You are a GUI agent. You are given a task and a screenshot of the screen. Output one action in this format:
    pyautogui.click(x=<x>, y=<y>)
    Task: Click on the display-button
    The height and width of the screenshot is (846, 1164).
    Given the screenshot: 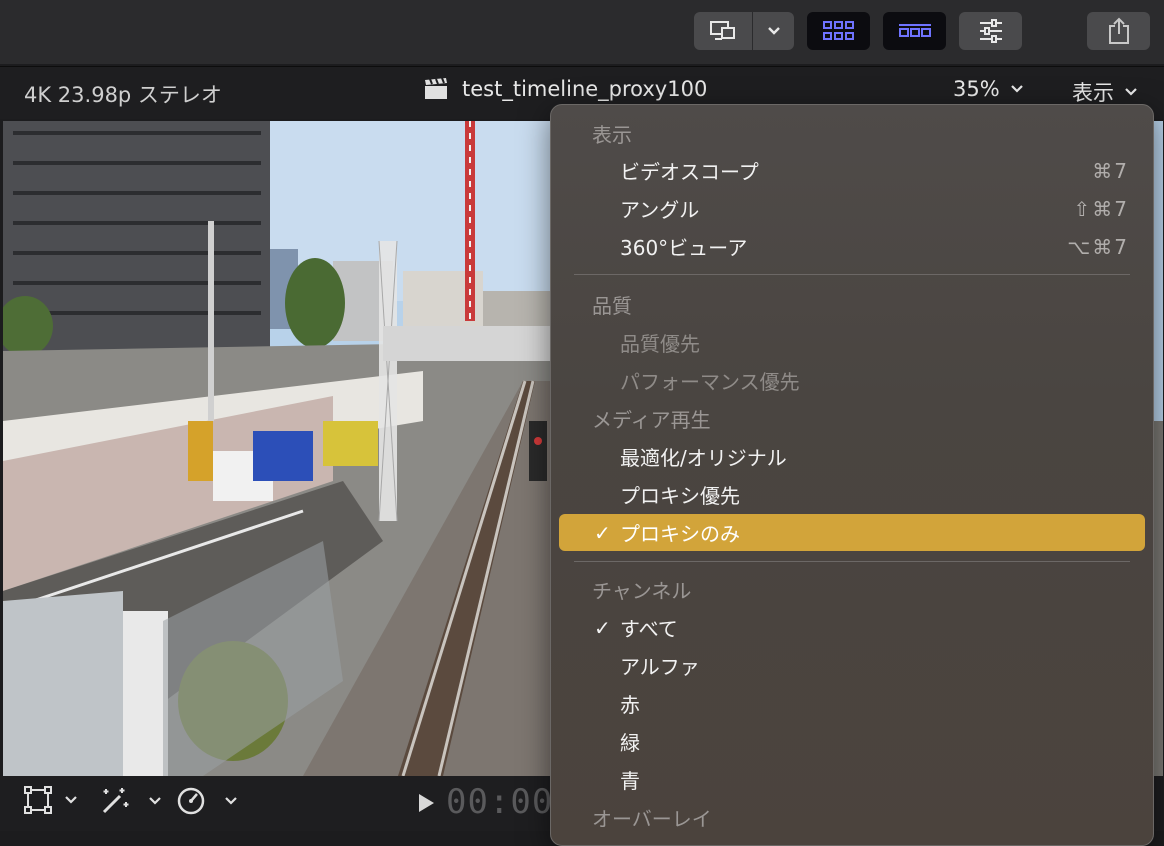 What is the action you would take?
    pyautogui.click(x=723, y=31)
    